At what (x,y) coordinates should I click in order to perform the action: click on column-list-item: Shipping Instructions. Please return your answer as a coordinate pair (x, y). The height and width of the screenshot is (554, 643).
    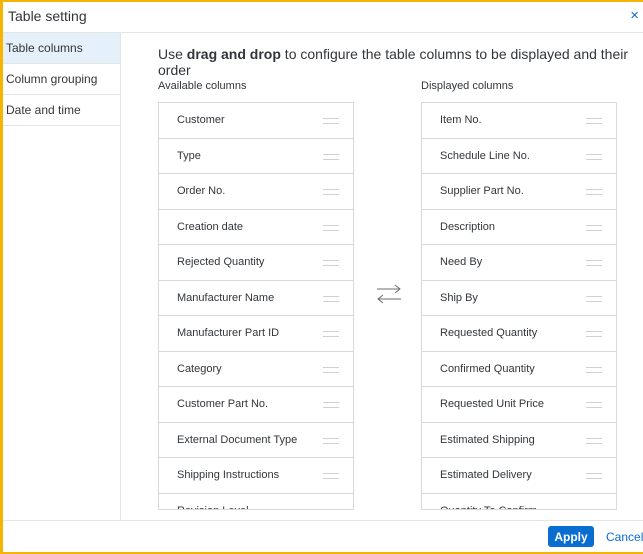
    Looking at the image, I should click on (256, 476).